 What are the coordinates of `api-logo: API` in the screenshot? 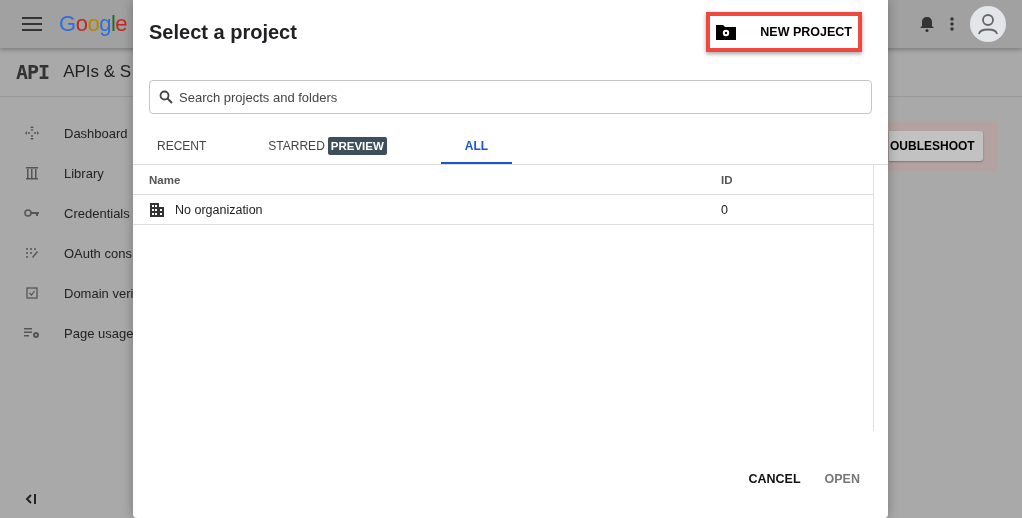 It's located at (33, 72).